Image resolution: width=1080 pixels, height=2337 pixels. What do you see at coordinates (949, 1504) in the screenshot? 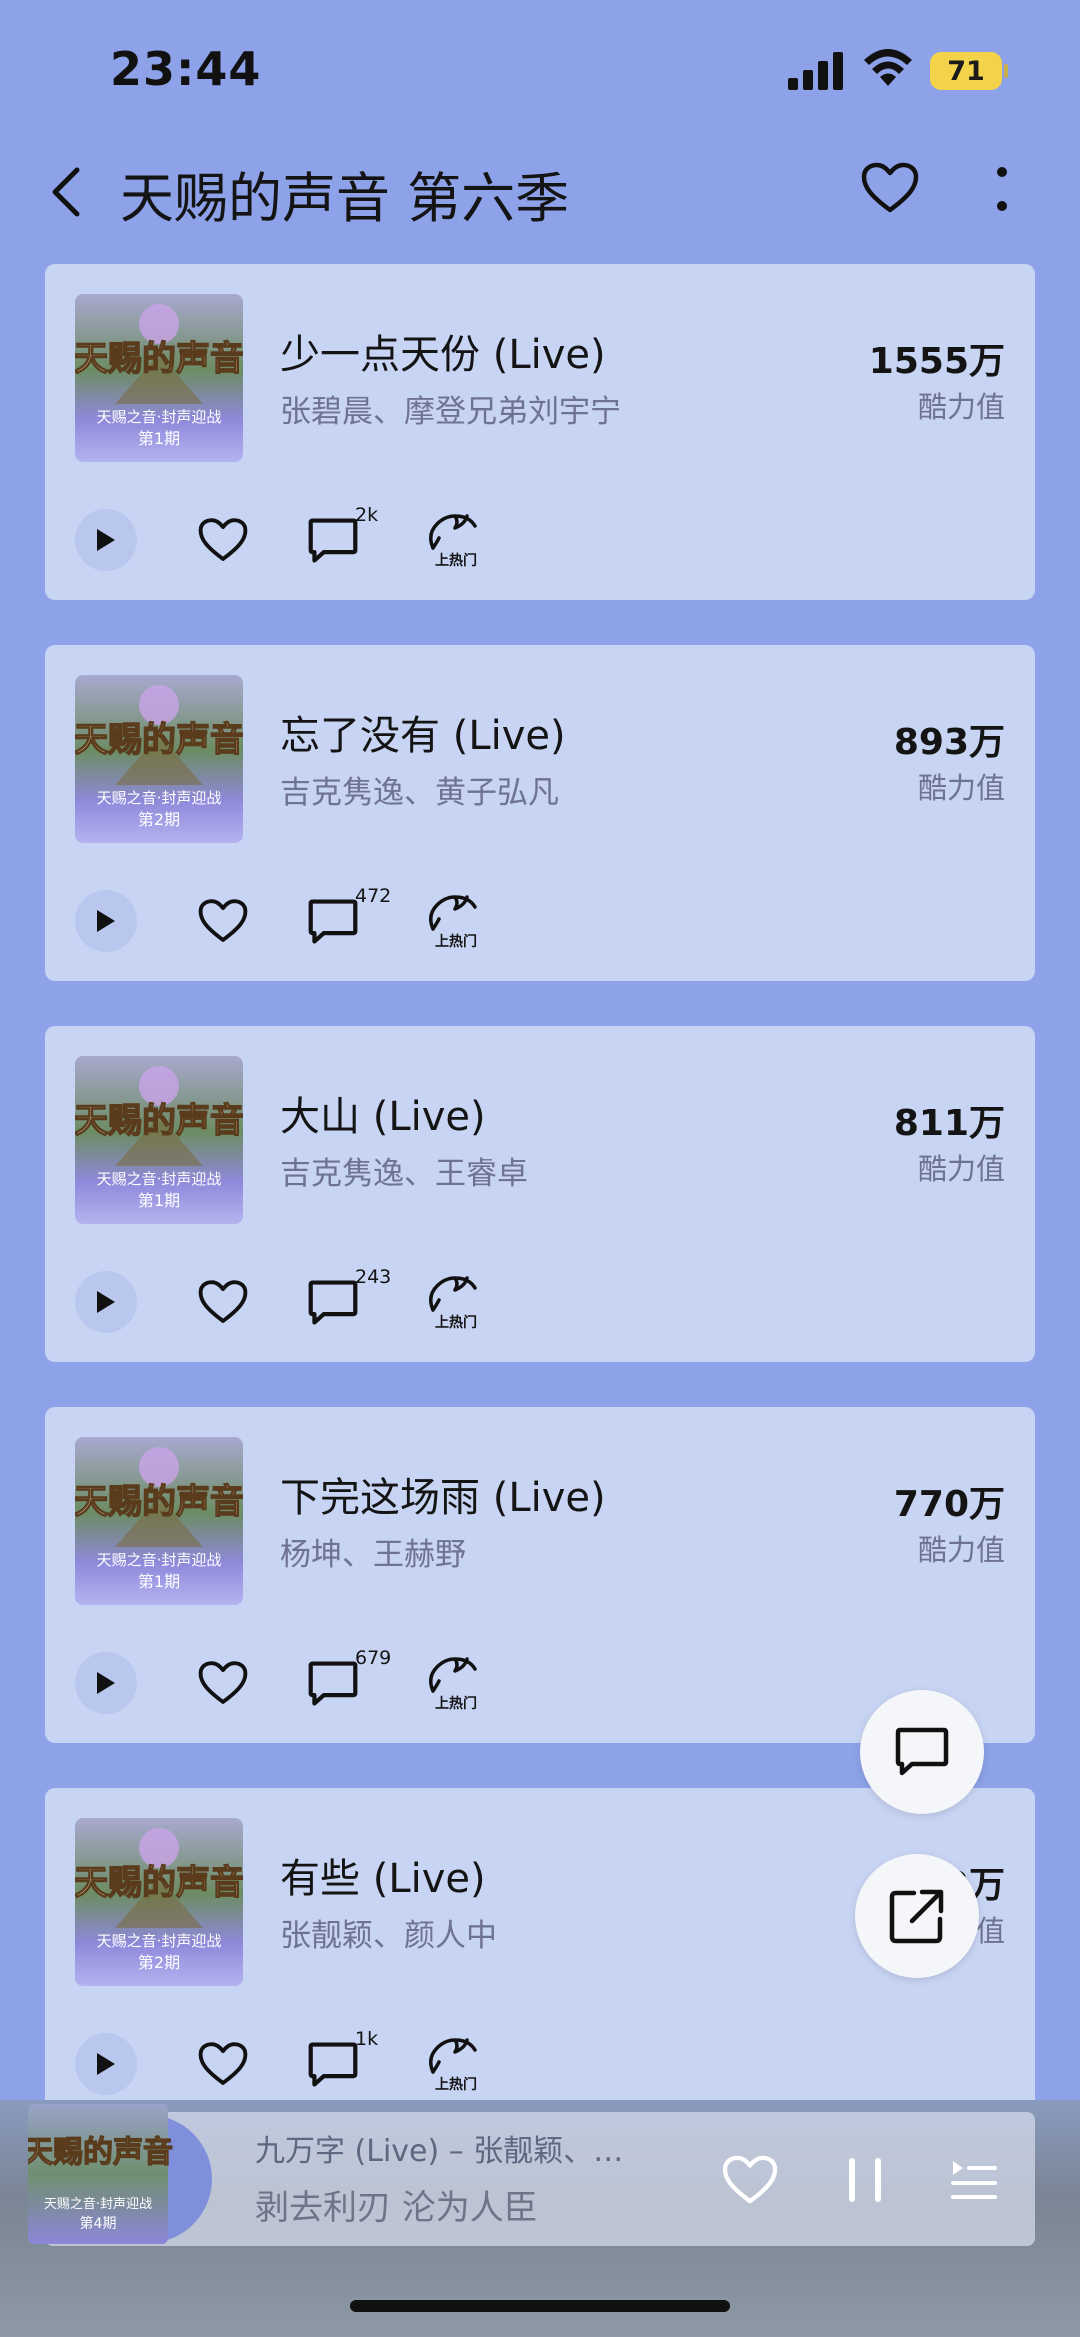
I see `cool-score: 770万` at bounding box center [949, 1504].